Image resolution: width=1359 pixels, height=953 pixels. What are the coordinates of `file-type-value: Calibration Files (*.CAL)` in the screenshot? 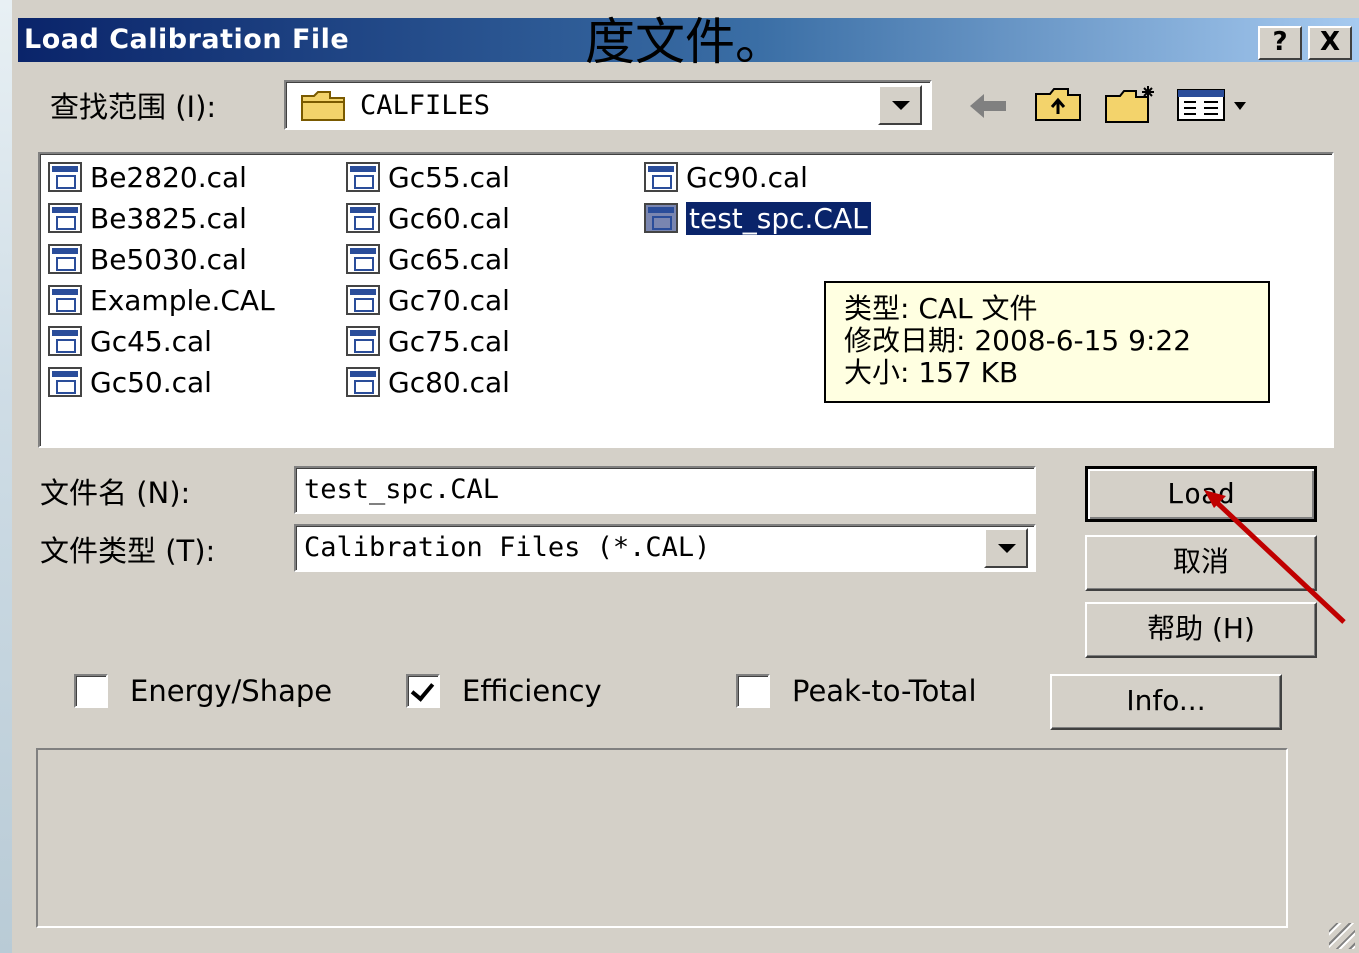 It's located at (507, 547).